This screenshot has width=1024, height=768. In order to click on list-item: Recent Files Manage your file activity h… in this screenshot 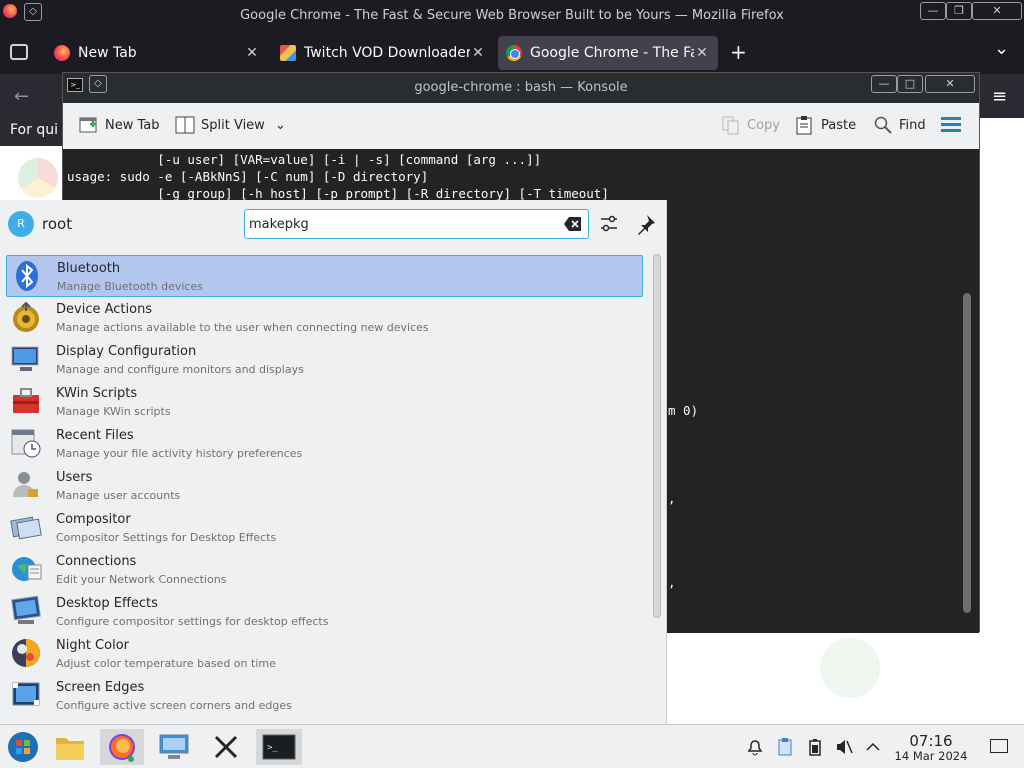, I will do `click(324, 444)`.